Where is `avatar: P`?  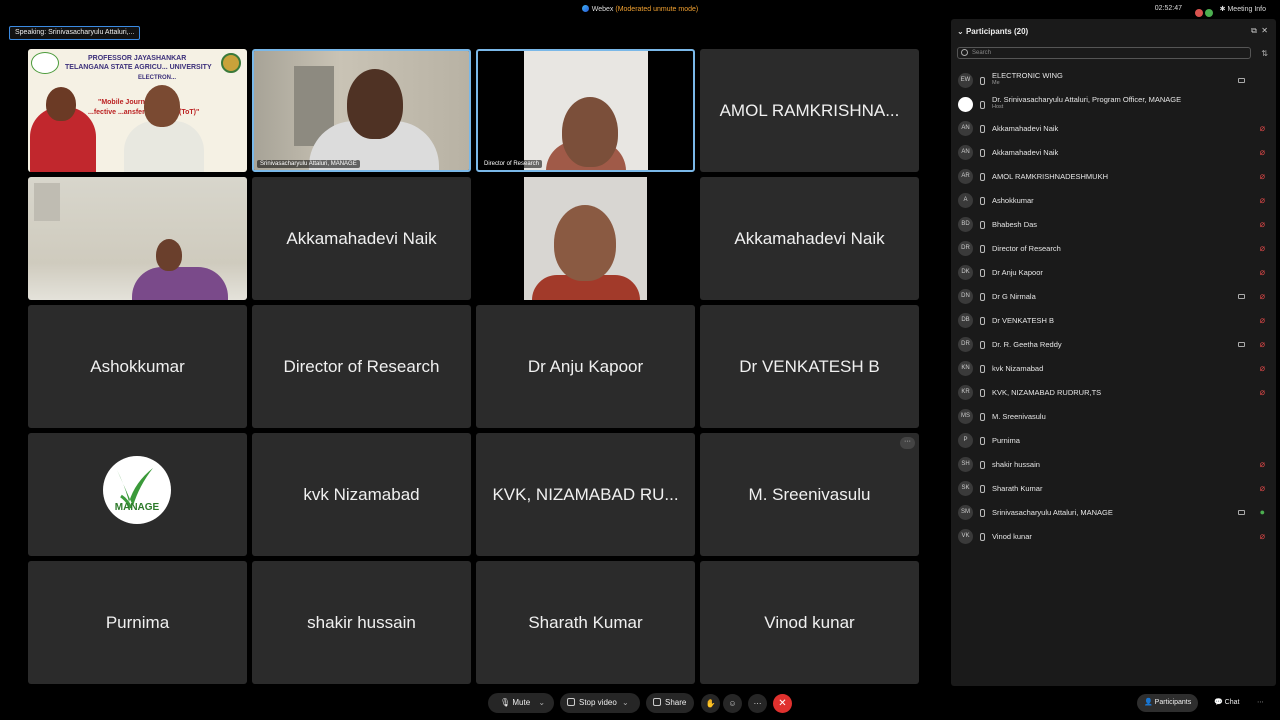 avatar: P is located at coordinates (965, 440).